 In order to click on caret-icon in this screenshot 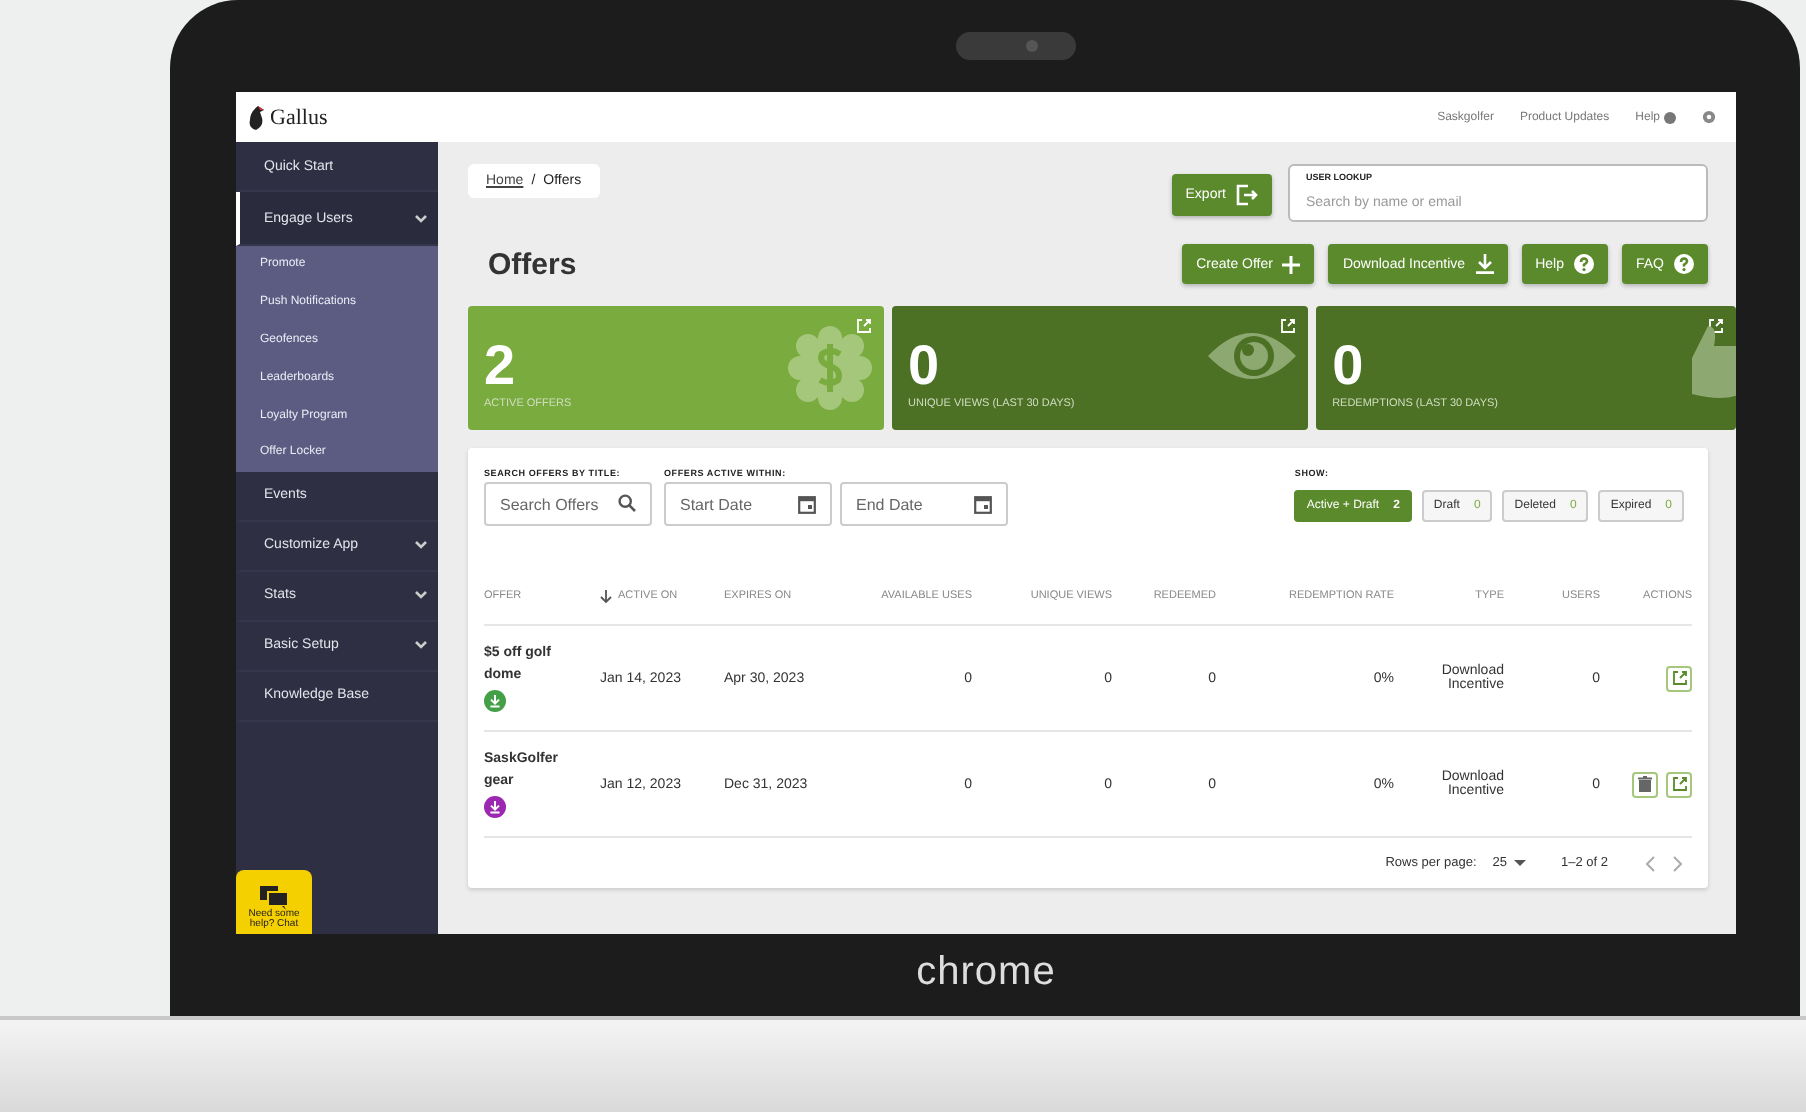, I will do `click(1519, 863)`.